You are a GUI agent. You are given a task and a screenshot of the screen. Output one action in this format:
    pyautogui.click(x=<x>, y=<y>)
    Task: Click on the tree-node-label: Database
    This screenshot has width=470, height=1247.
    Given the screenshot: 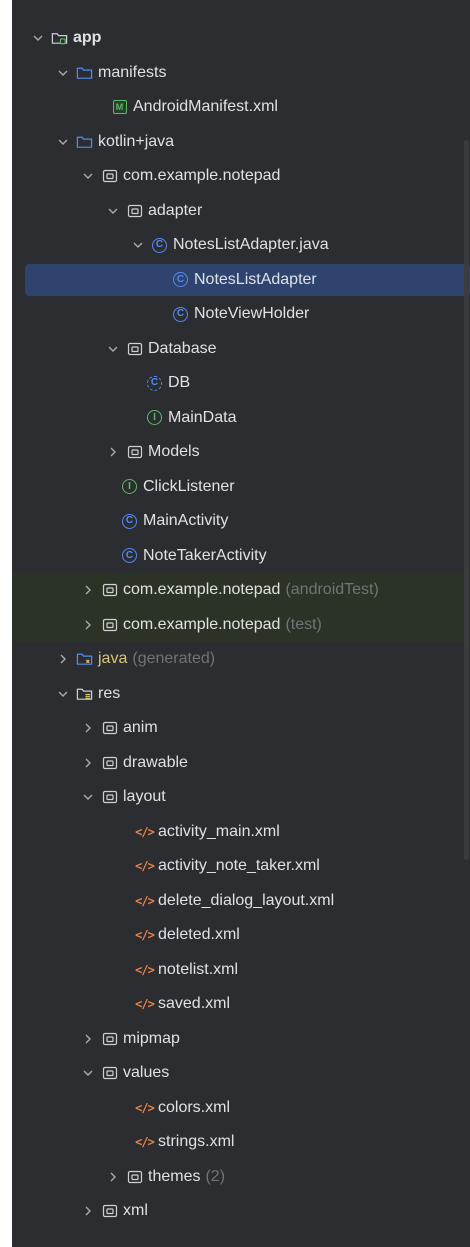 What is the action you would take?
    pyautogui.click(x=182, y=348)
    